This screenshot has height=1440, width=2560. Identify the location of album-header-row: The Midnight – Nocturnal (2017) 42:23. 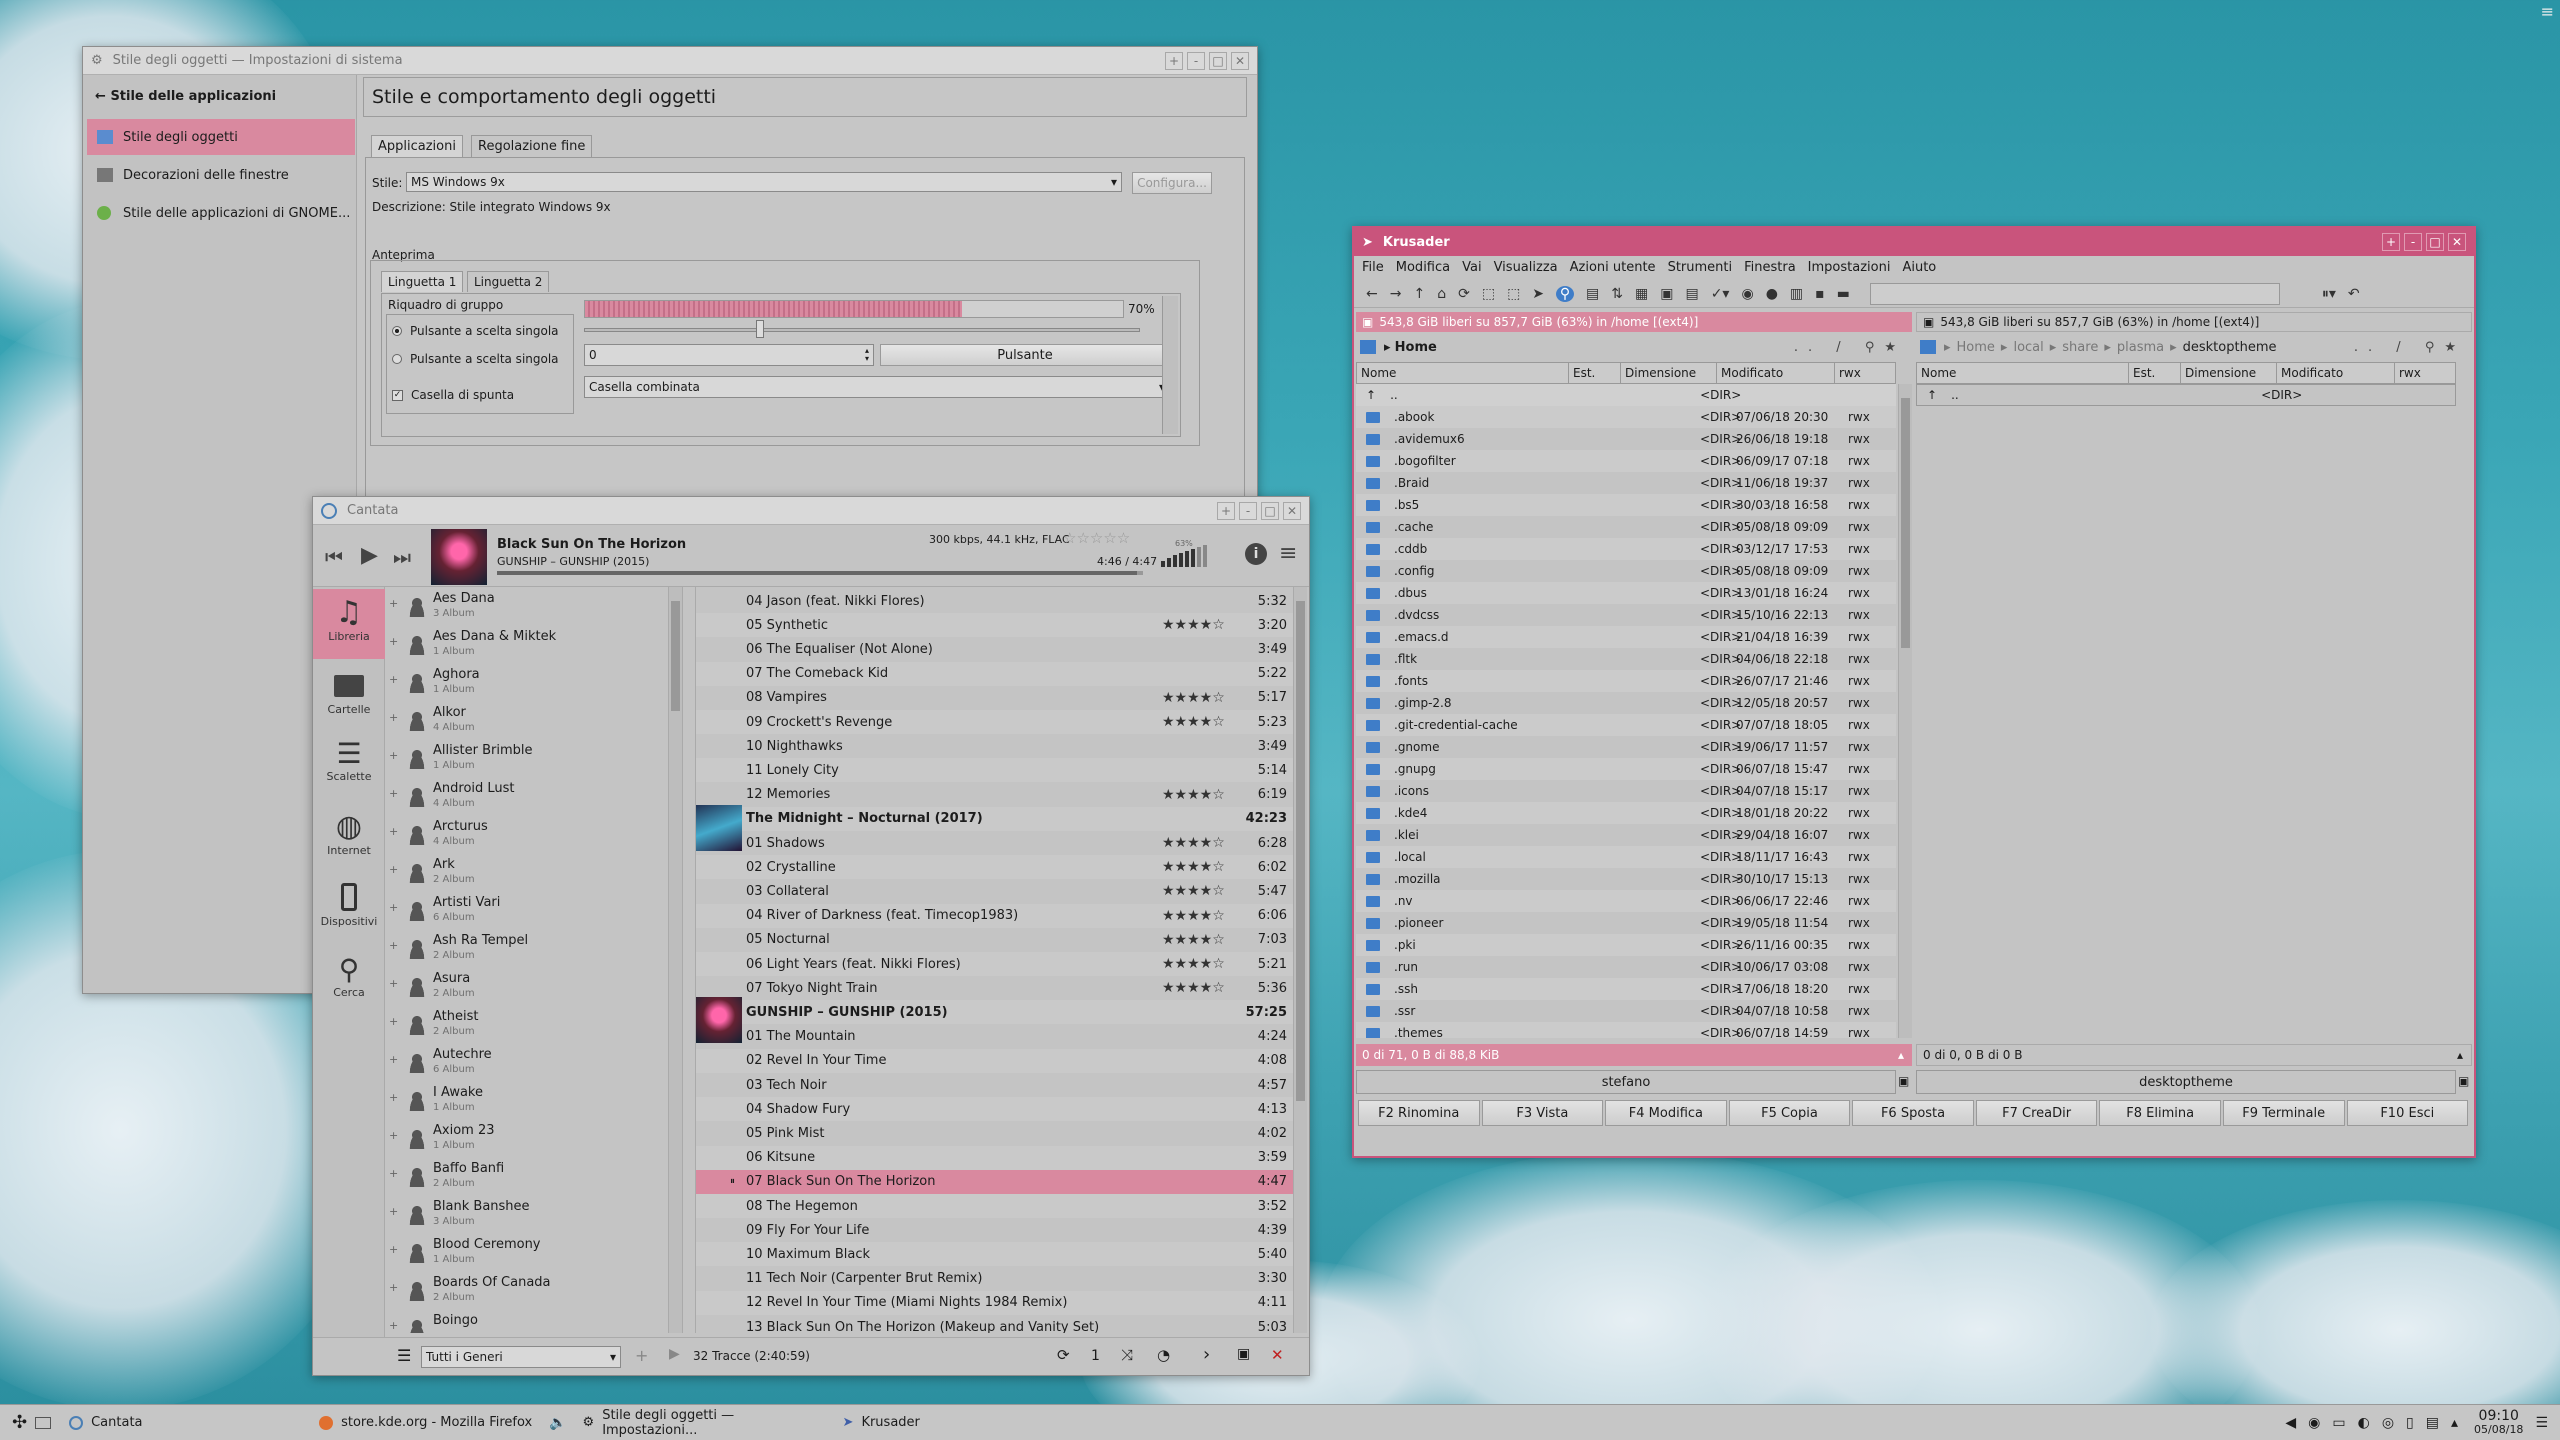
(1001, 818).